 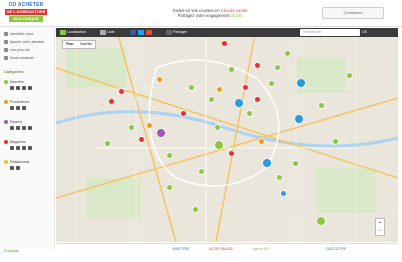 I want to click on google-plus-icon, so click(x=149, y=32).